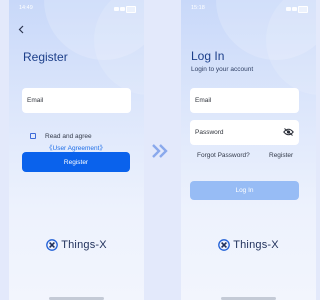 The height and width of the screenshot is (300, 320). What do you see at coordinates (244, 190) in the screenshot?
I see `login-button: Log In` at bounding box center [244, 190].